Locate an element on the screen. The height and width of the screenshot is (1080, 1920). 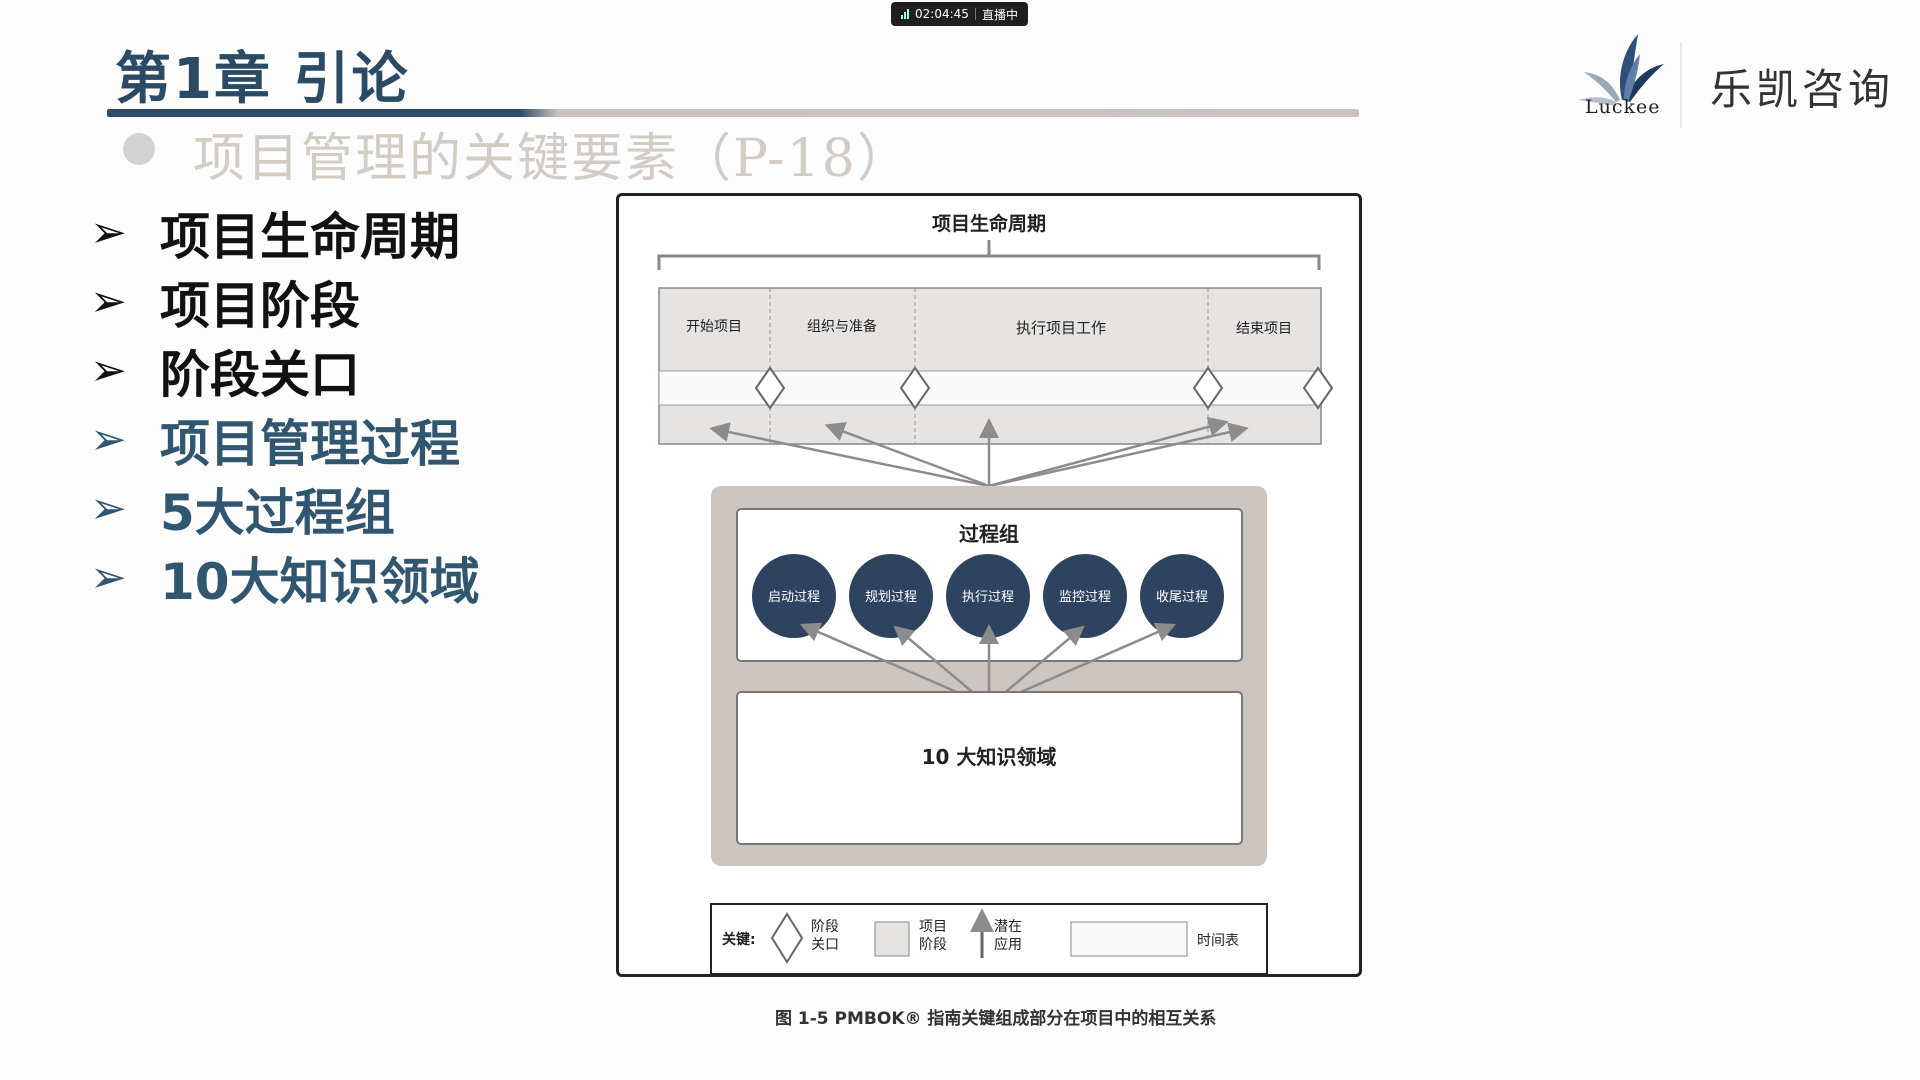
list-item: ➢ 5大过程组 is located at coordinates (285, 508).